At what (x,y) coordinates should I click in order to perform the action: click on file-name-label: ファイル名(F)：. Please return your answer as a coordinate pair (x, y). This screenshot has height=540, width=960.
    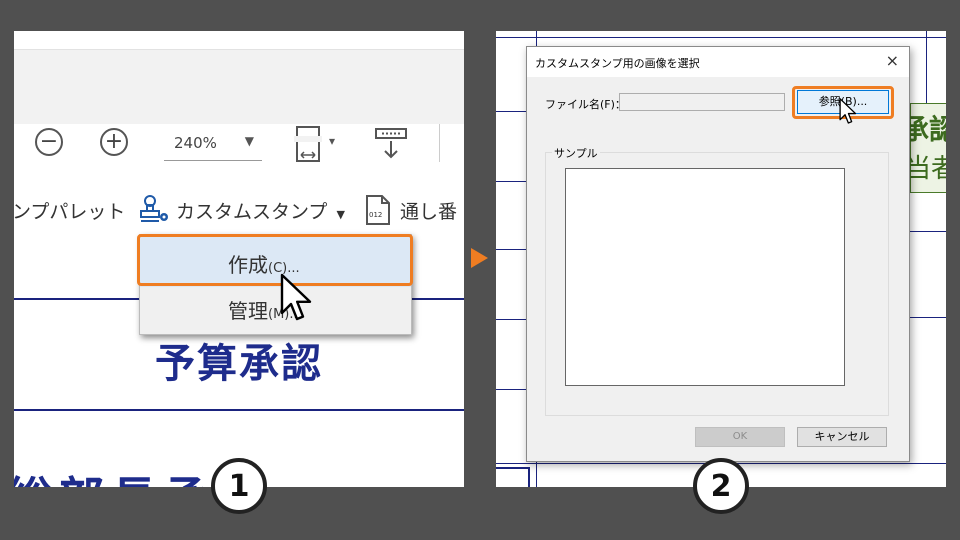
    Looking at the image, I should click on (585, 104).